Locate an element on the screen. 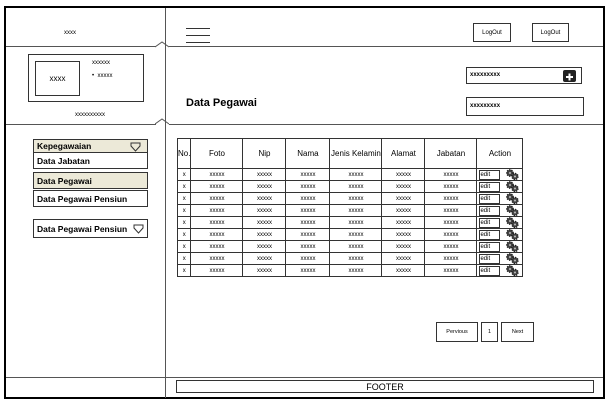 This screenshot has width=610, height=403. footer-bar: FOOTER is located at coordinates (385, 386).